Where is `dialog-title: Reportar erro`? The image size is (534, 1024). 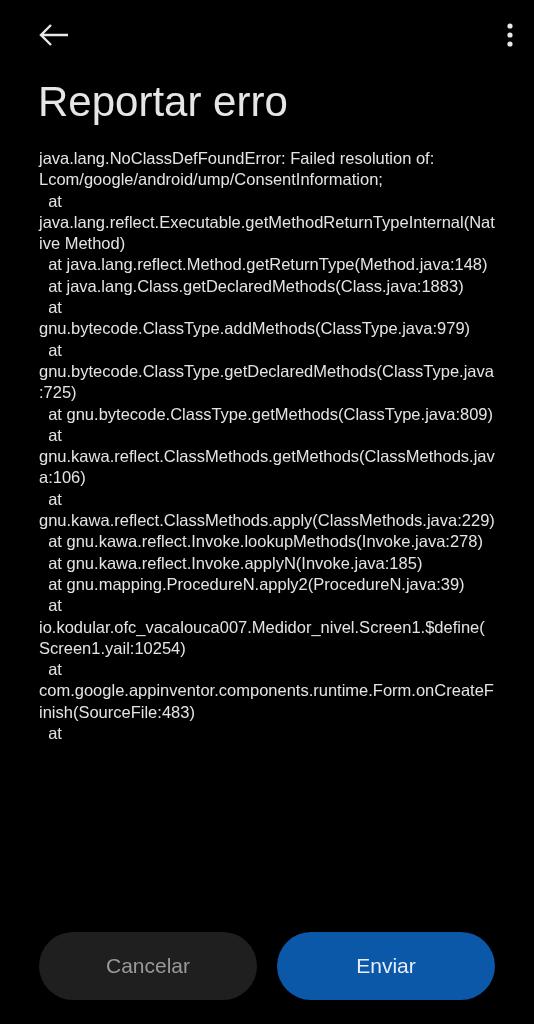 dialog-title: Reportar erro is located at coordinates (163, 102).